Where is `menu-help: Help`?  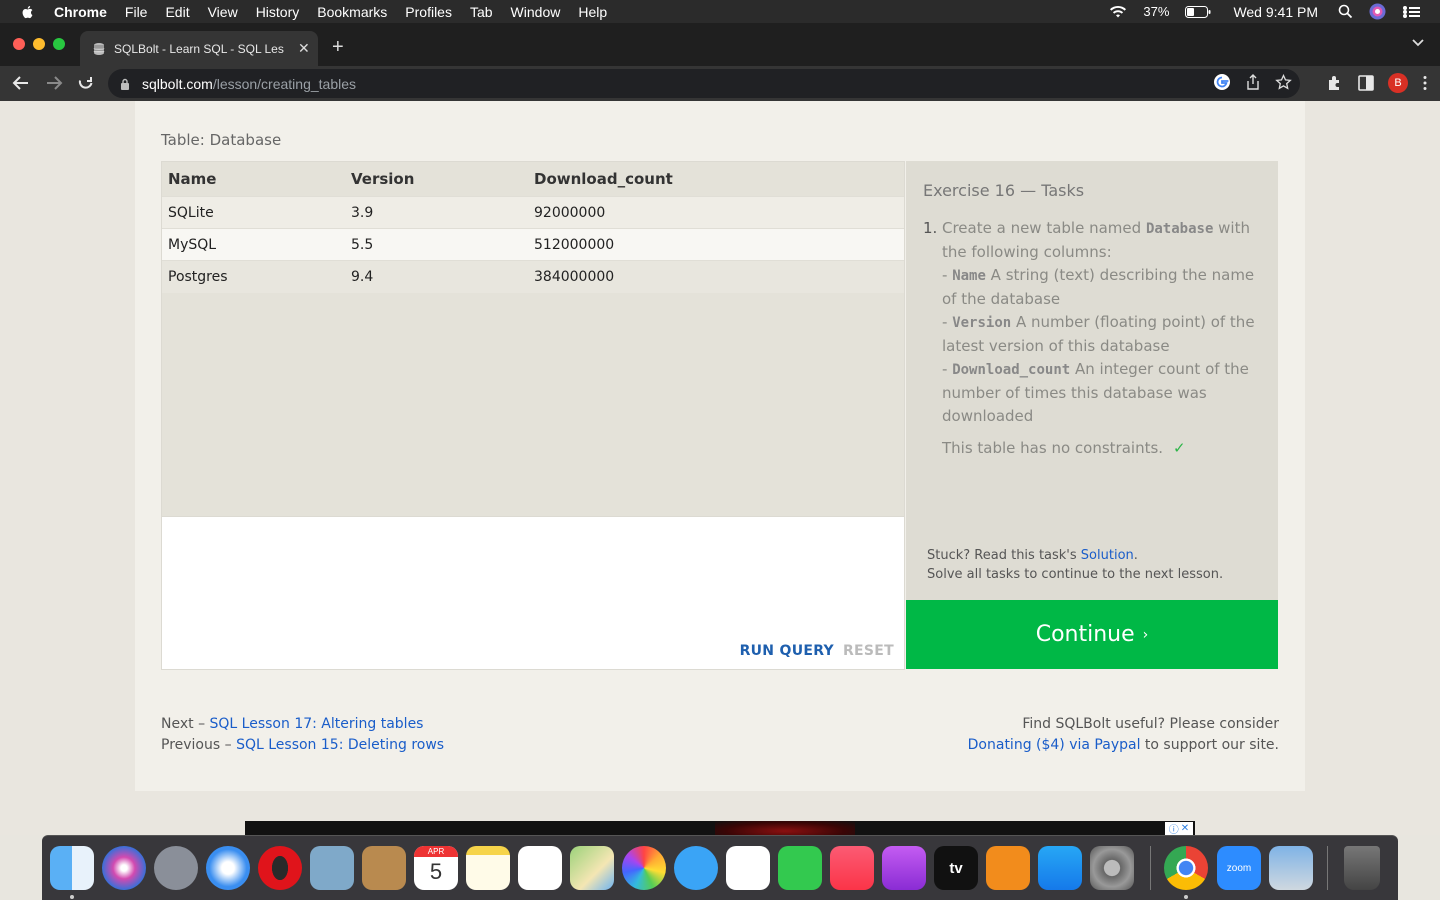
menu-help: Help is located at coordinates (592, 12).